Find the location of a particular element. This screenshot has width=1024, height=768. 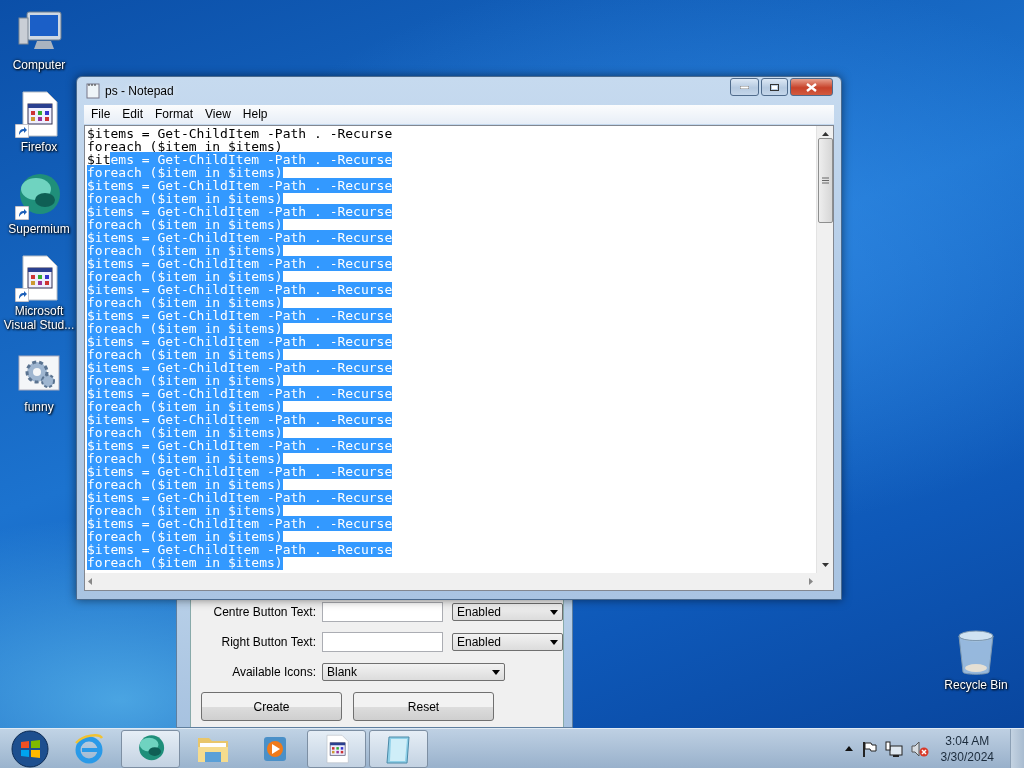

dropdown: Blank is located at coordinates (413, 672).